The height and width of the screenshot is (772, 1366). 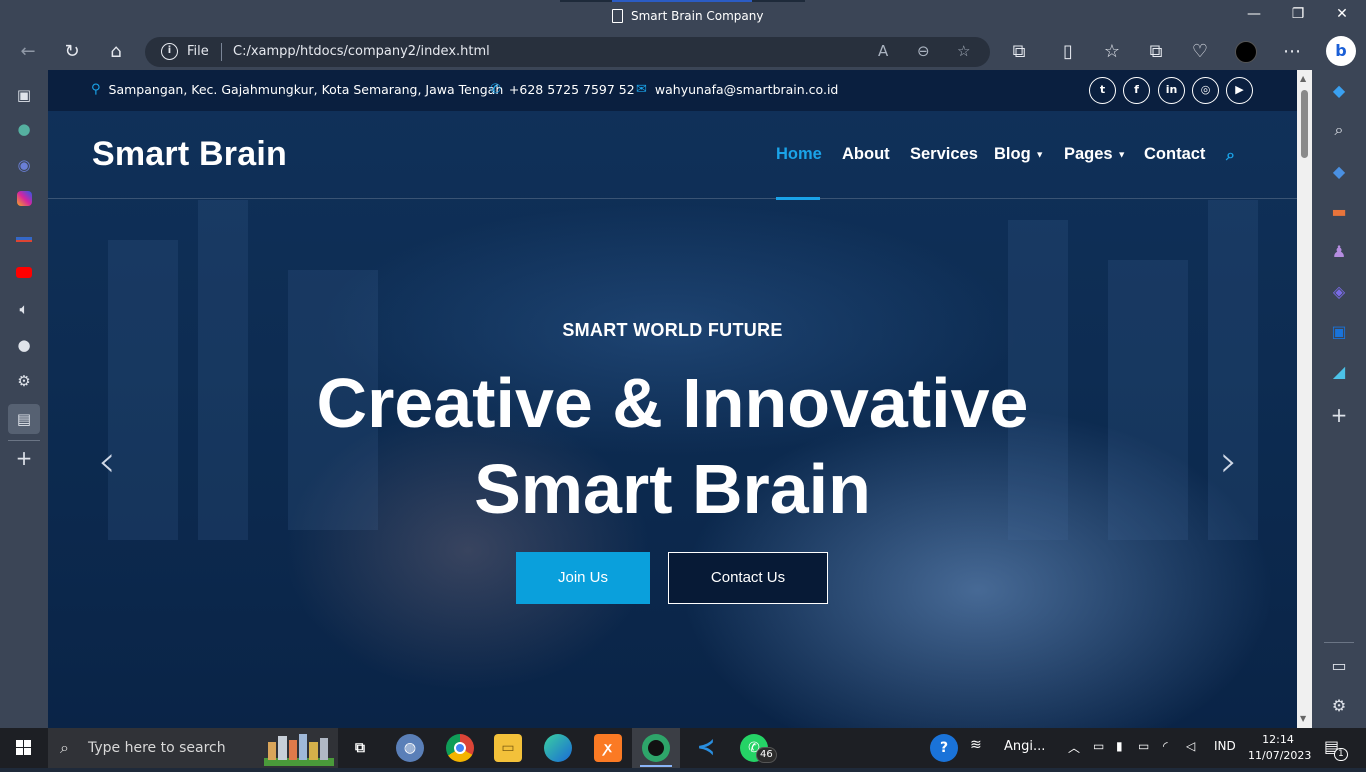 I want to click on linkedin-icon: in, so click(x=1171, y=90).